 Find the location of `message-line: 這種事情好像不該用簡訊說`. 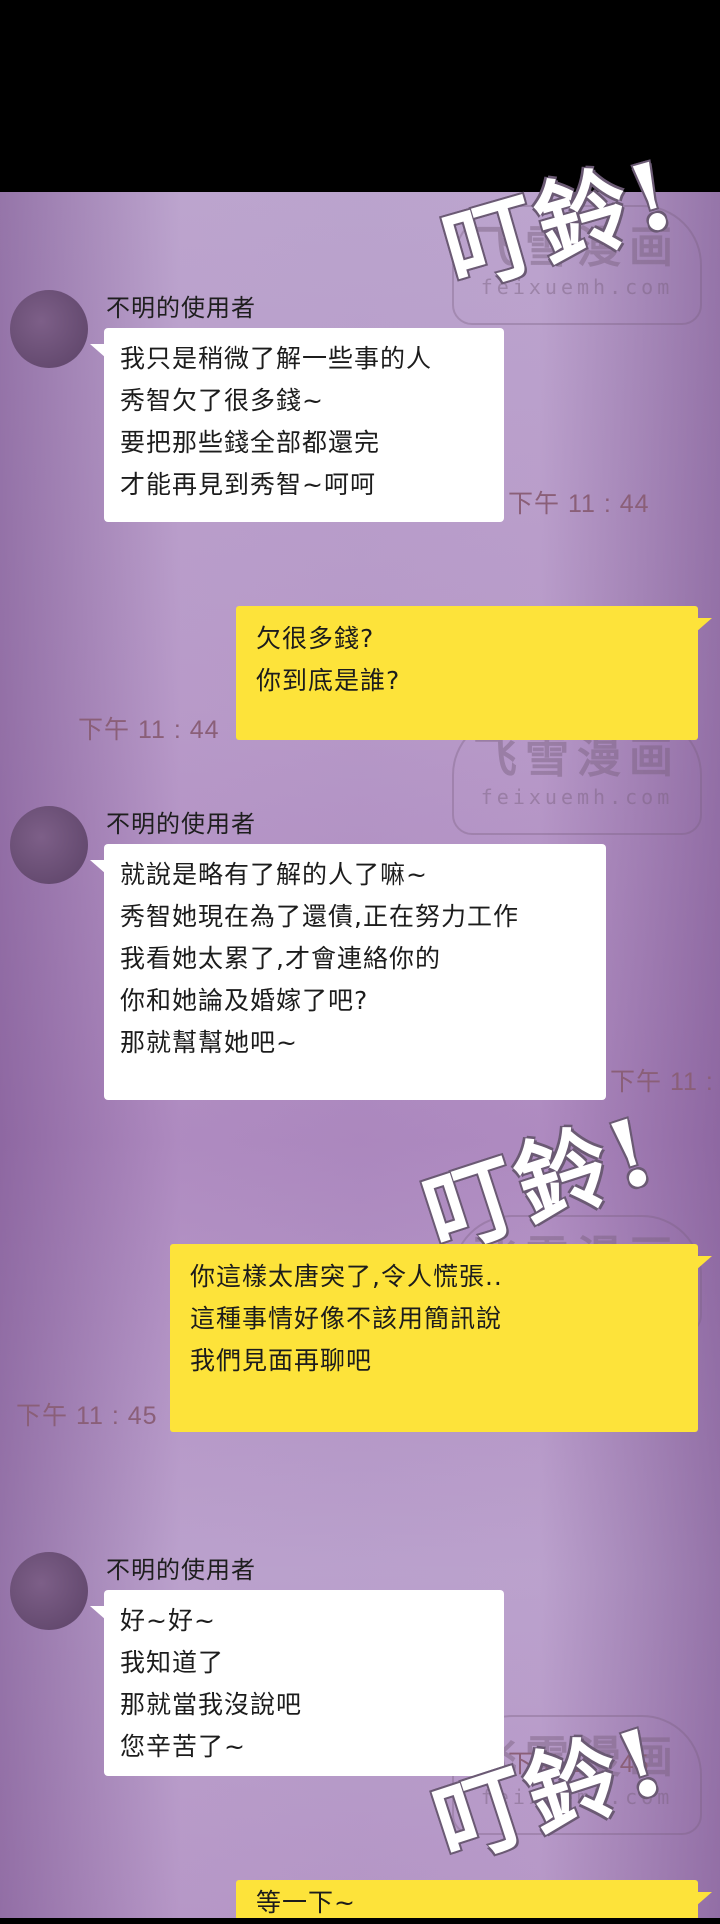

message-line: 這種事情好像不該用簡訊說 is located at coordinates (346, 1318).